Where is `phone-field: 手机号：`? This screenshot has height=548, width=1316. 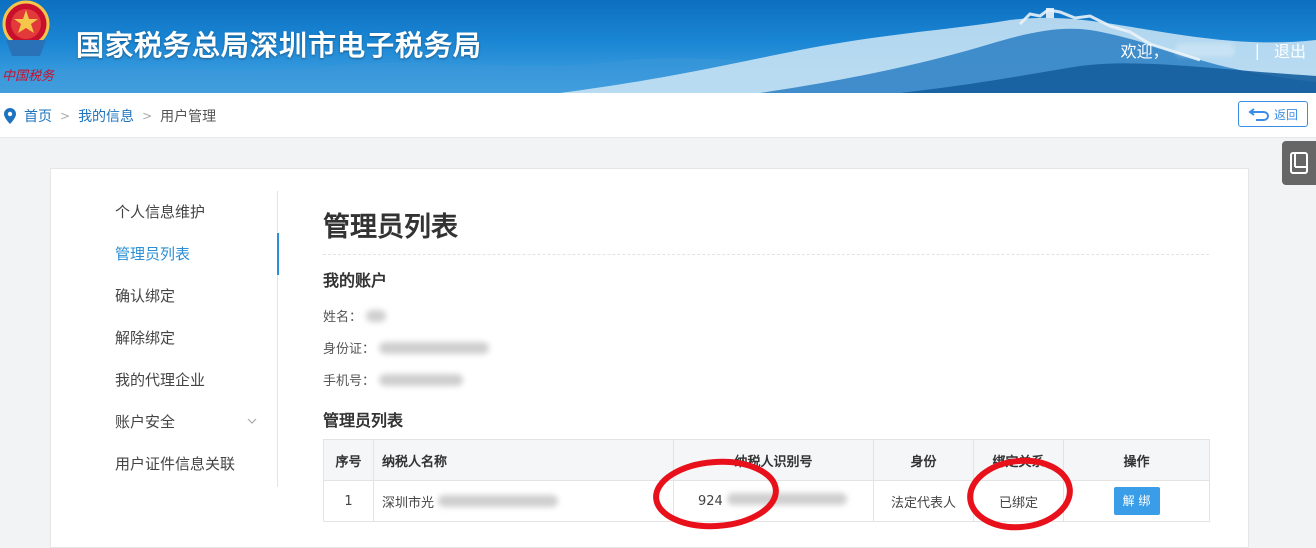
phone-field: 手机号： is located at coordinates (393, 379).